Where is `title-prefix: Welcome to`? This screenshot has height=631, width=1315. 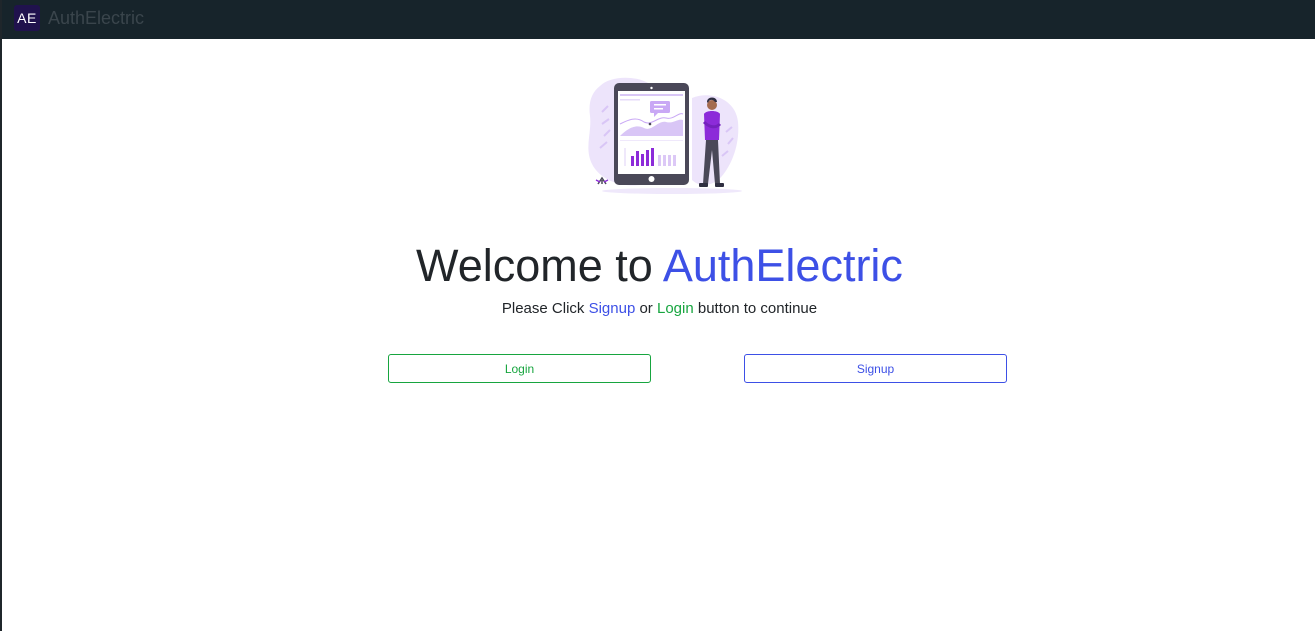 title-prefix: Welcome to is located at coordinates (539, 265).